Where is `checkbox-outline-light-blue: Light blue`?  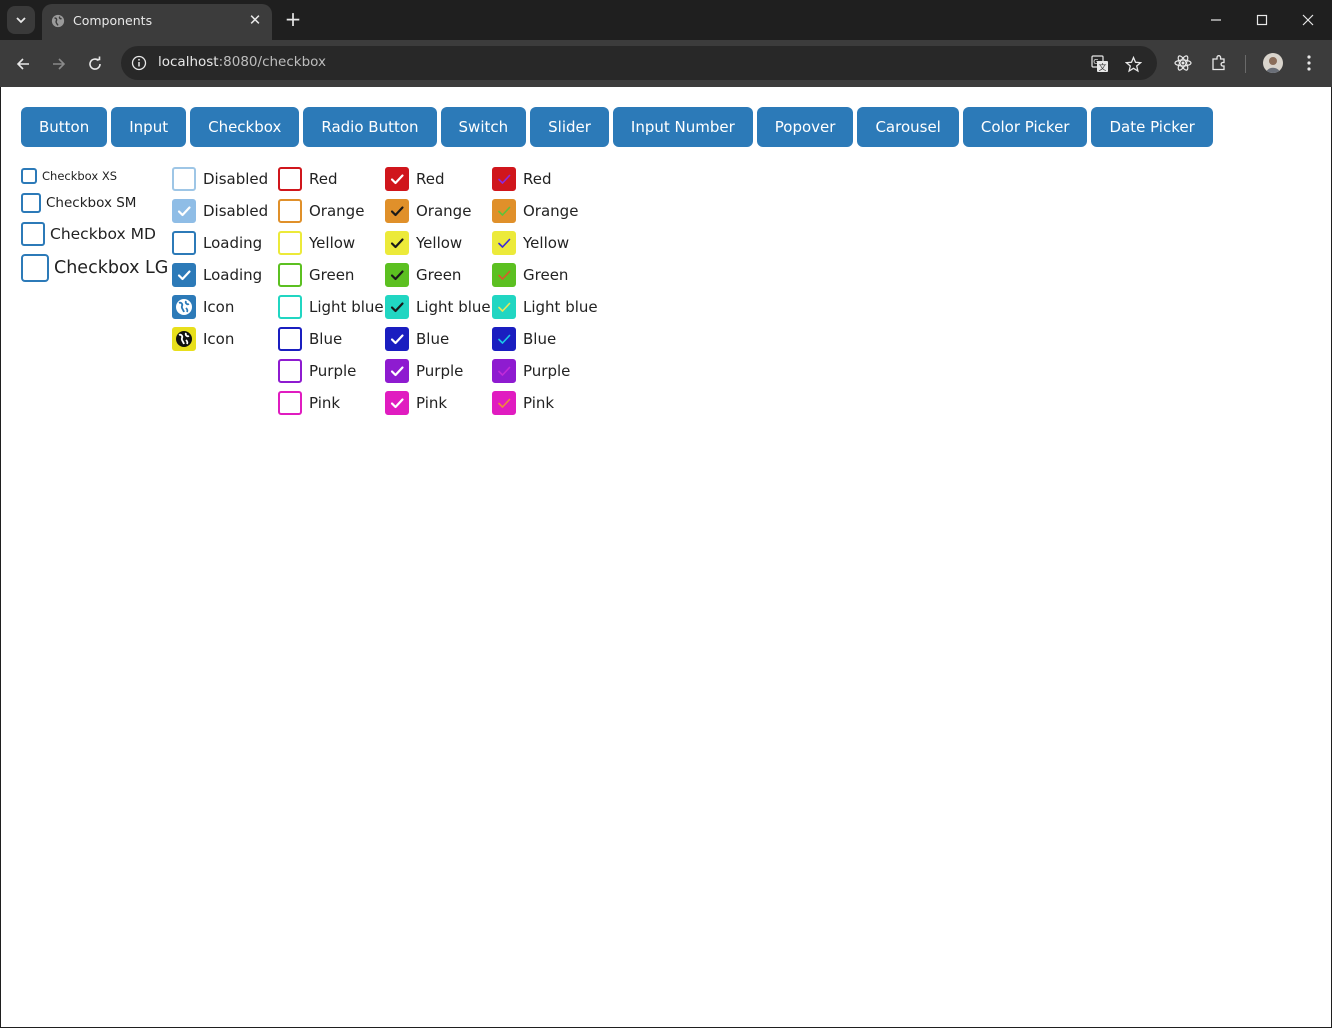 checkbox-outline-light-blue: Light blue is located at coordinates (331, 307).